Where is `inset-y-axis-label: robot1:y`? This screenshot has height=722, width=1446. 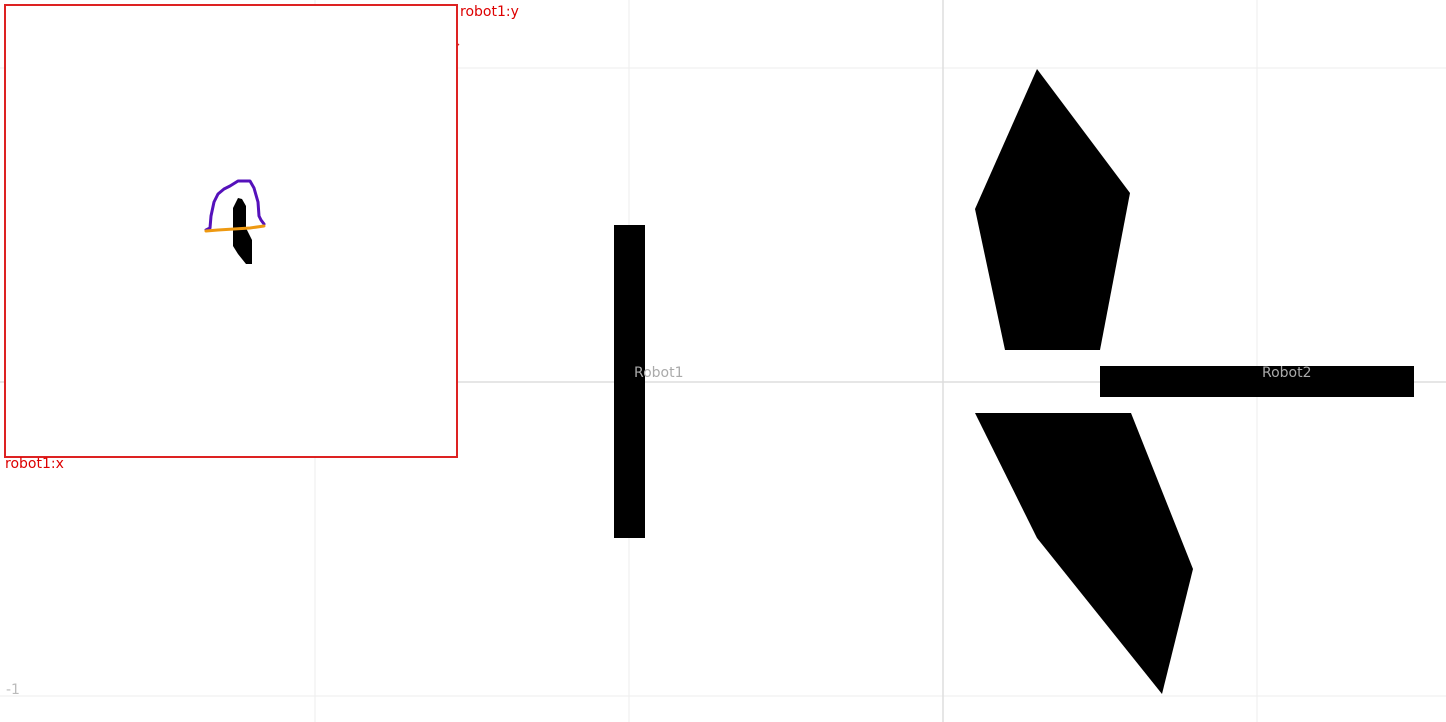 inset-y-axis-label: robot1:y is located at coordinates (489, 12).